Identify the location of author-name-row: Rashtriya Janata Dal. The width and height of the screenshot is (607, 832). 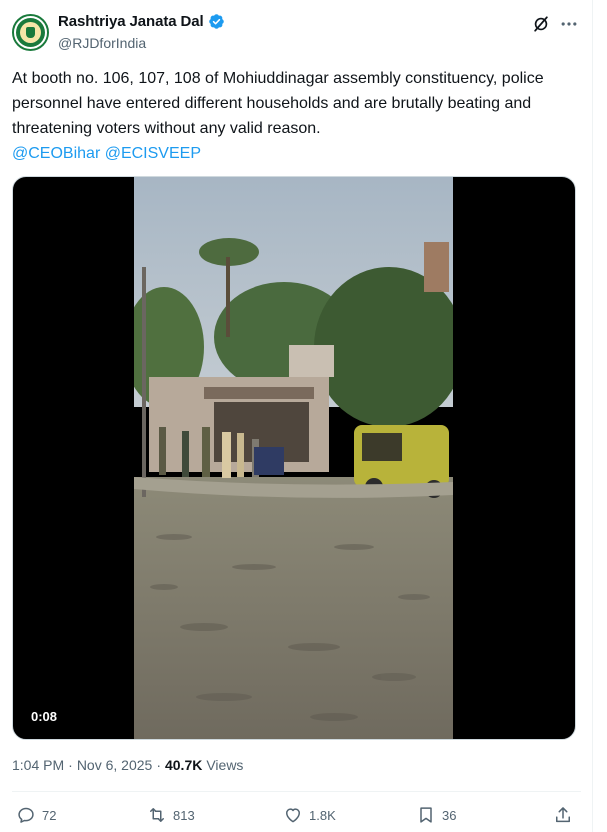
(141, 21).